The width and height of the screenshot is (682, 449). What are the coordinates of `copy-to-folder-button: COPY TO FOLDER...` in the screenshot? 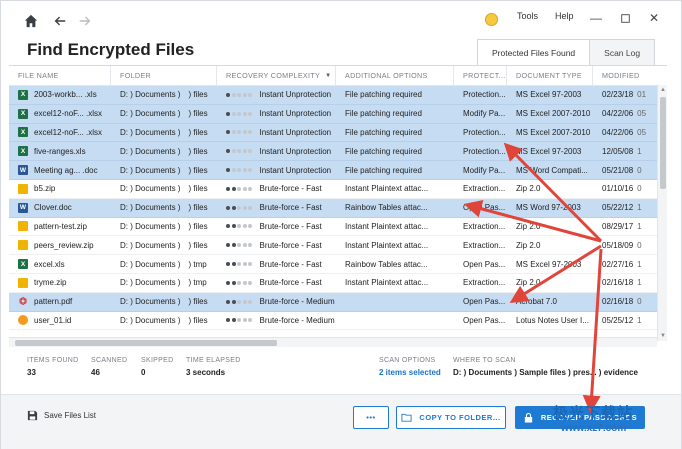 It's located at (451, 417).